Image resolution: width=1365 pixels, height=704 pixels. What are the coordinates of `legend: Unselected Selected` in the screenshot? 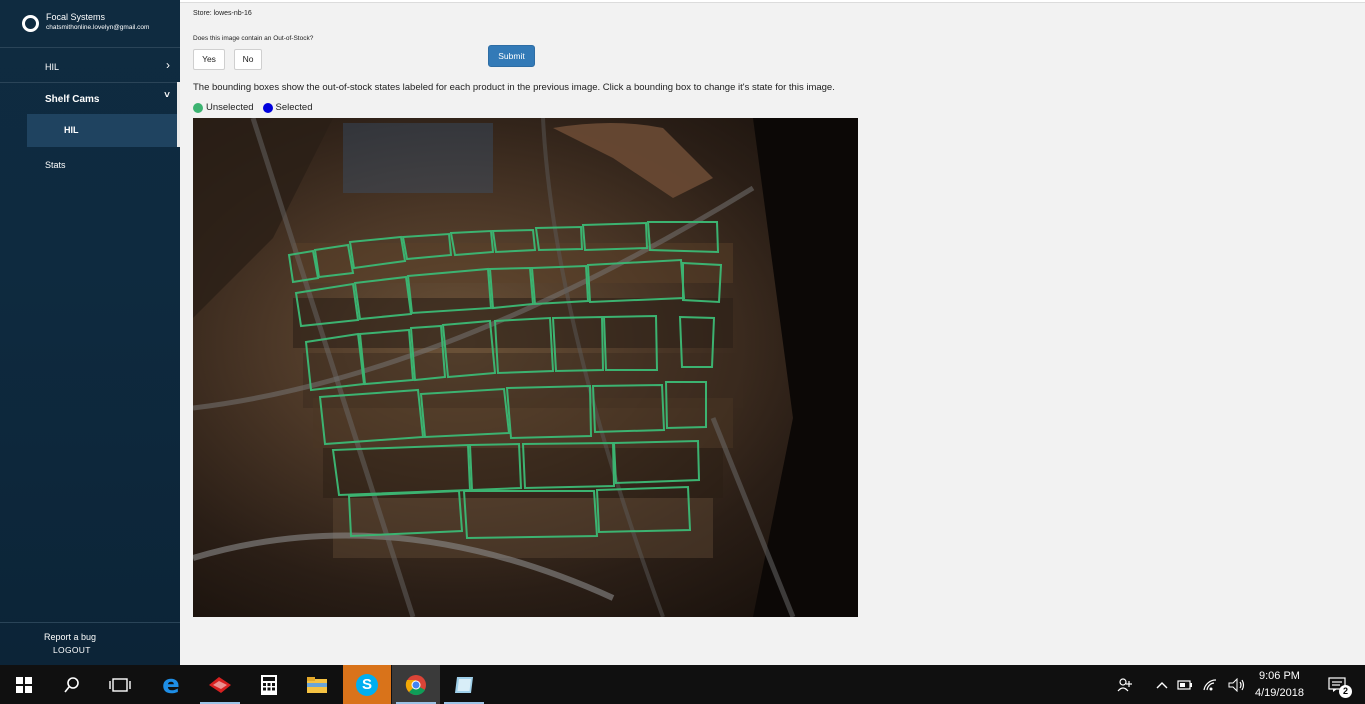 It's located at (253, 107).